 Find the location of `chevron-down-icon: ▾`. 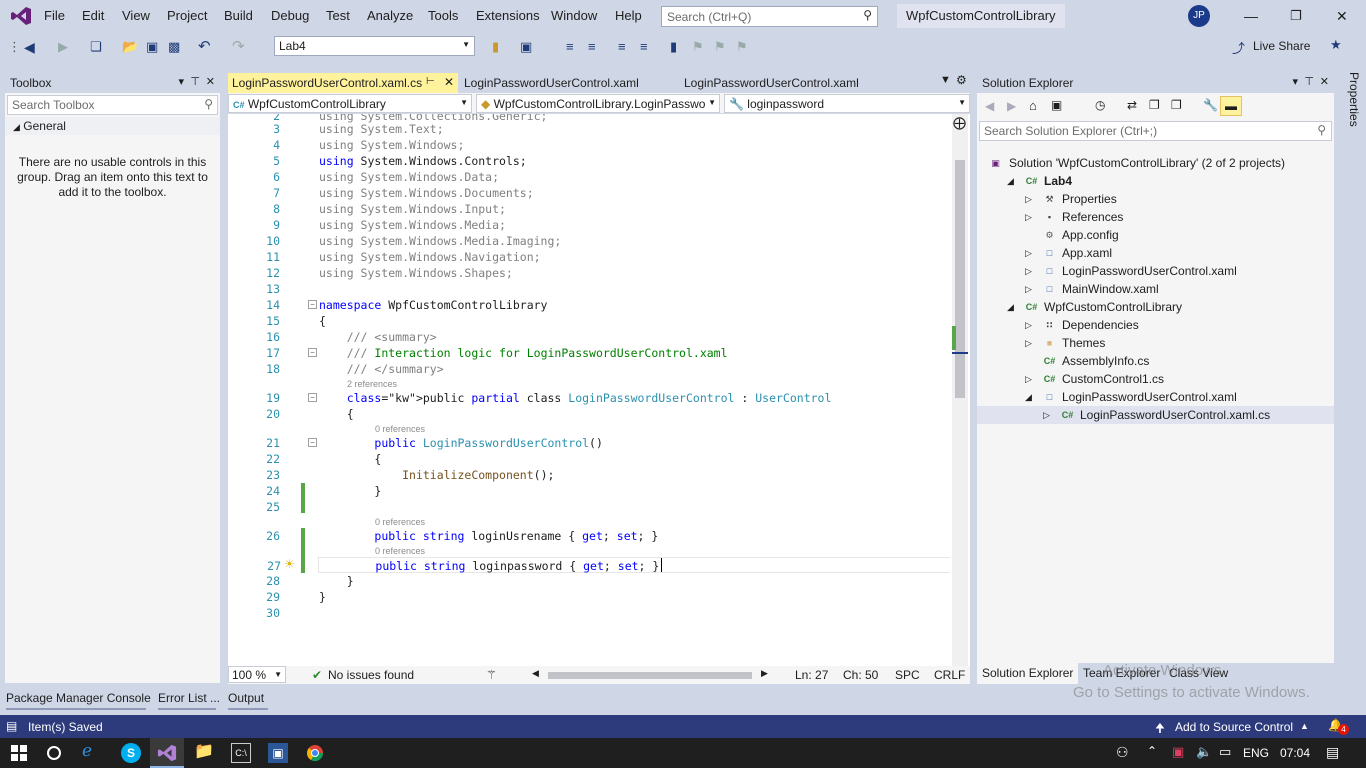

chevron-down-icon: ▾ is located at coordinates (181, 81).